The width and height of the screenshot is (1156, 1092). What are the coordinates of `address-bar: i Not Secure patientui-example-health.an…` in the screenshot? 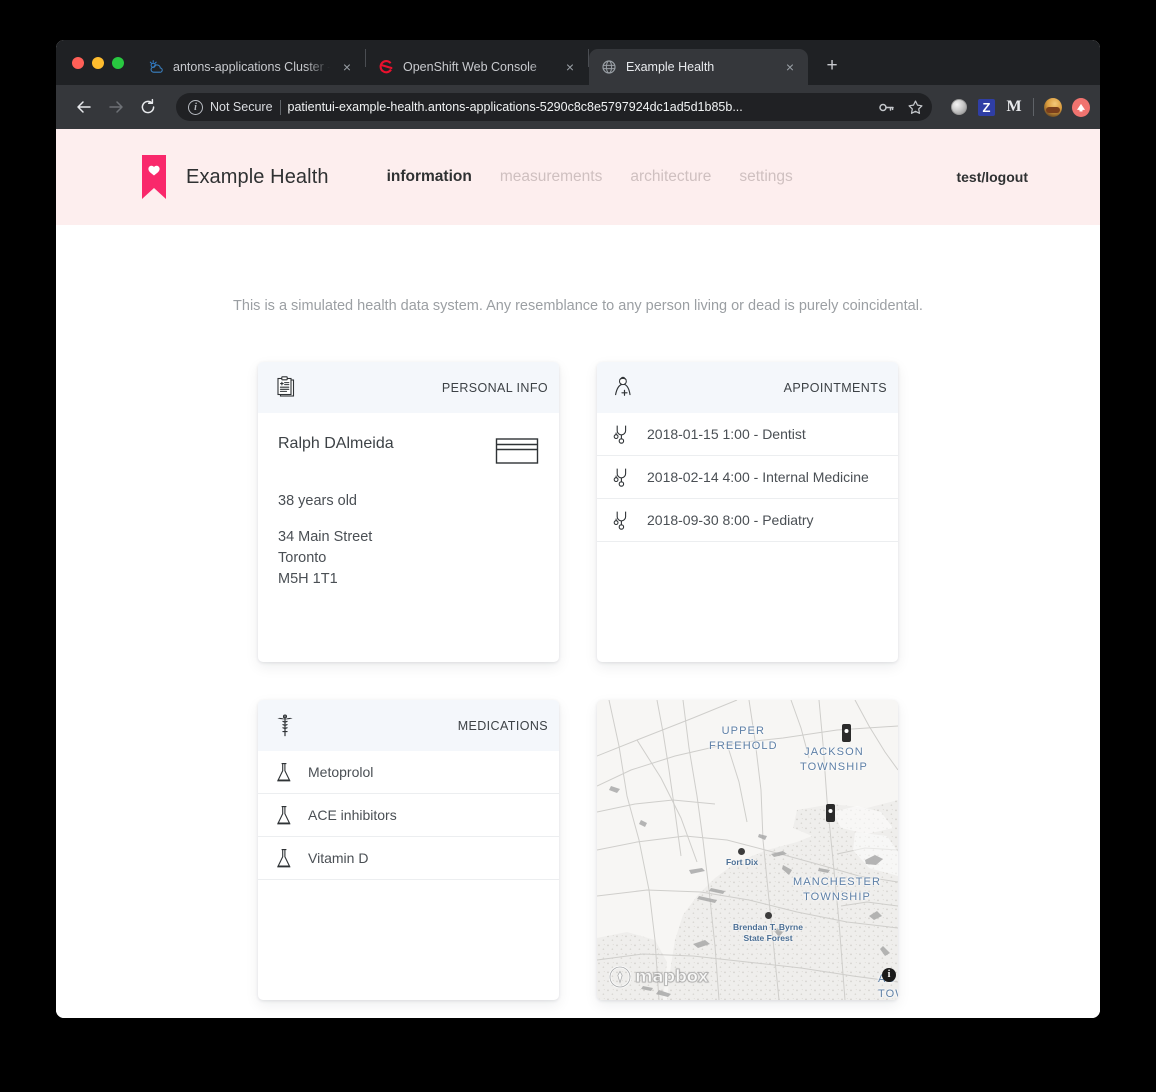 It's located at (554, 107).